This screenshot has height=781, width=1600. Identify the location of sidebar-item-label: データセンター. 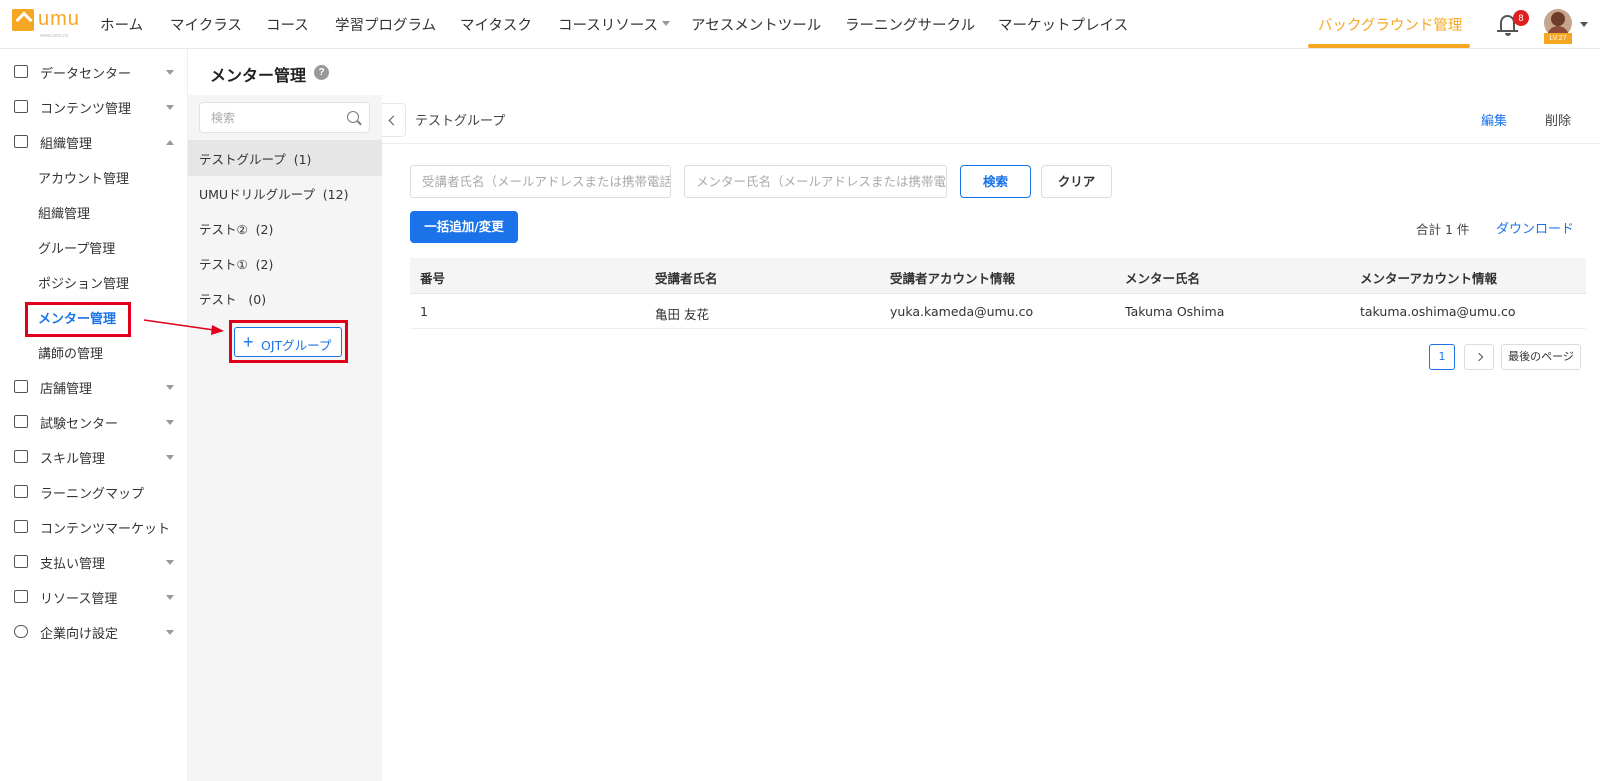
(86, 74).